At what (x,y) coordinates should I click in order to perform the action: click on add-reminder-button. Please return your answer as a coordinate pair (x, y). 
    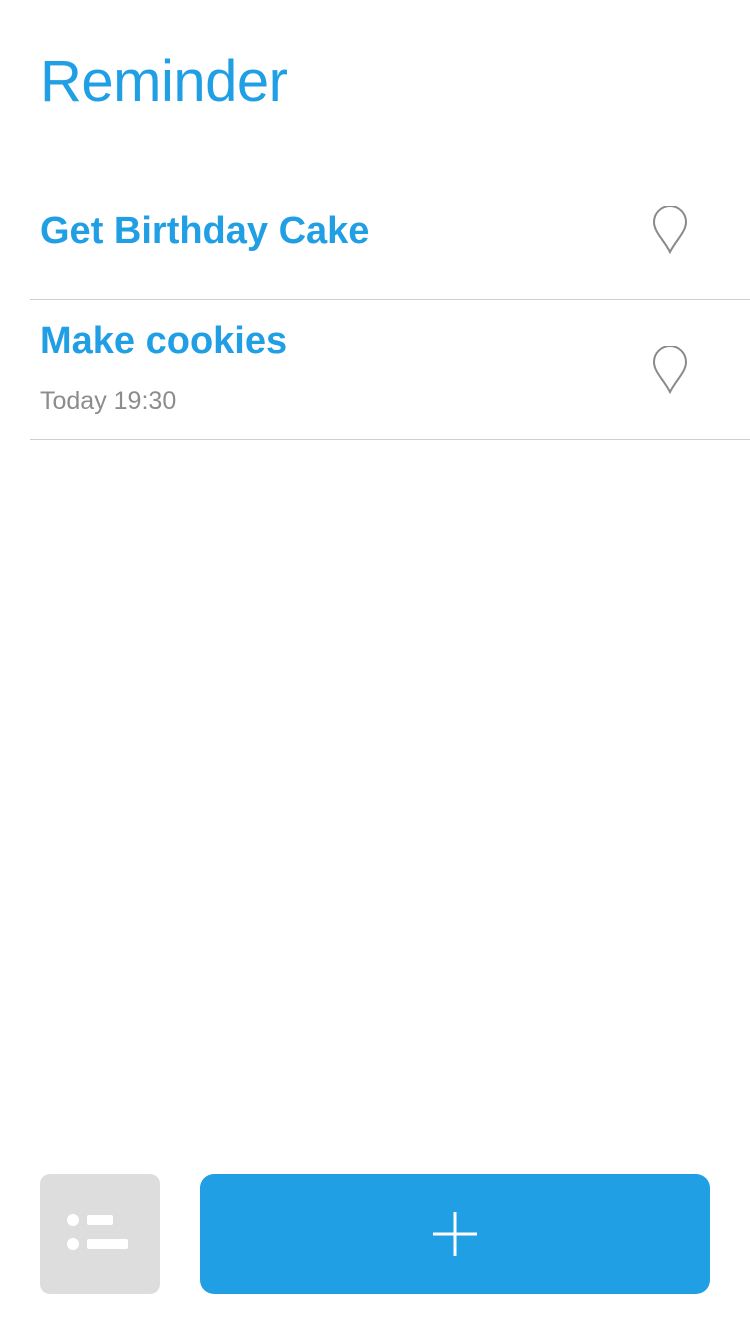
    Looking at the image, I should click on (455, 1234).